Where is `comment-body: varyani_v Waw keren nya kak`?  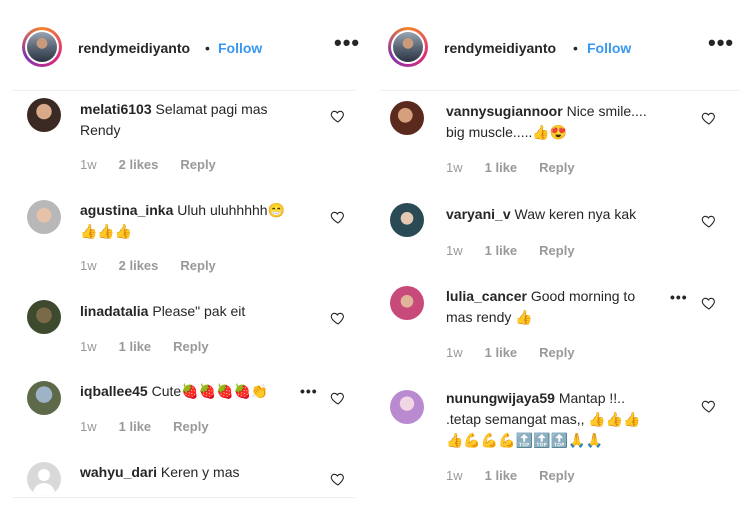 comment-body: varyani_v Waw keren nya kak is located at coordinates (566, 214).